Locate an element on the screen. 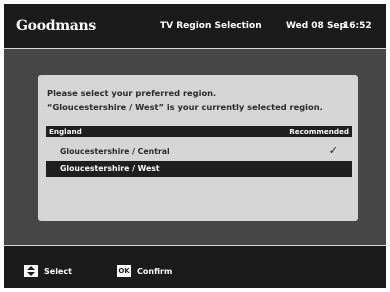 This screenshot has width=390, height=292. region-group-header: England Recommended is located at coordinates (199, 131).